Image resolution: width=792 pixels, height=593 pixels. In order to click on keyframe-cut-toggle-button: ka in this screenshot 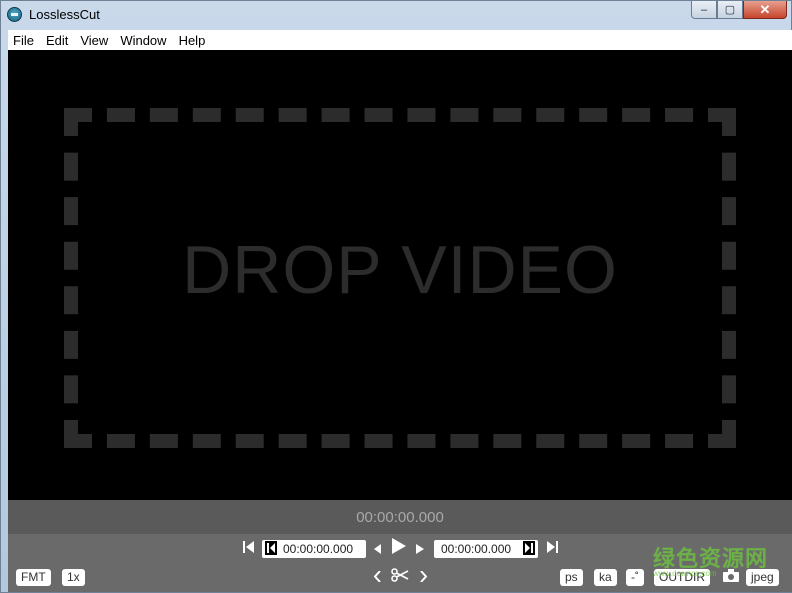, I will do `click(605, 577)`.